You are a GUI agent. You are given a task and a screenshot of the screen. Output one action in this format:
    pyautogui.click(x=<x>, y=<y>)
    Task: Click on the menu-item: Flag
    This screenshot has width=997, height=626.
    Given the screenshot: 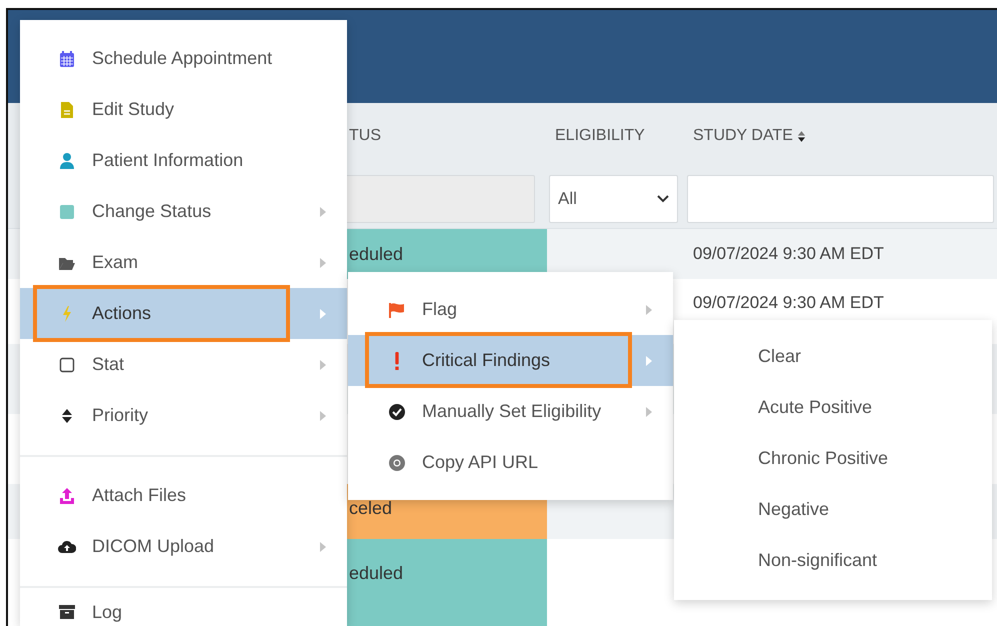 What is the action you would take?
    pyautogui.click(x=510, y=309)
    